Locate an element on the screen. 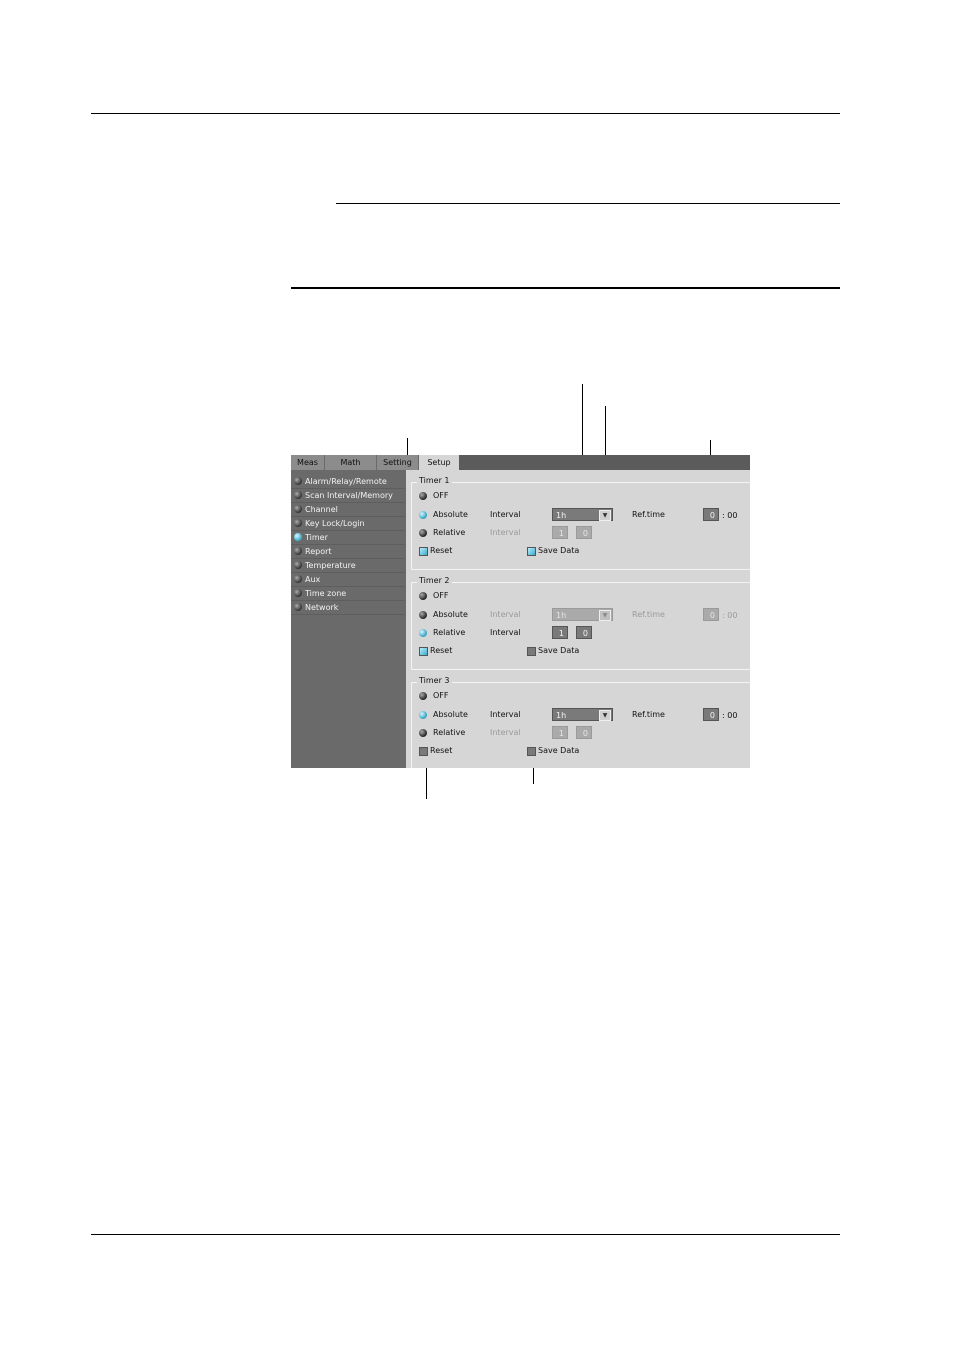  sidebar-item-scan-interval-memory: Scan Interval/Memory is located at coordinates (348, 496).